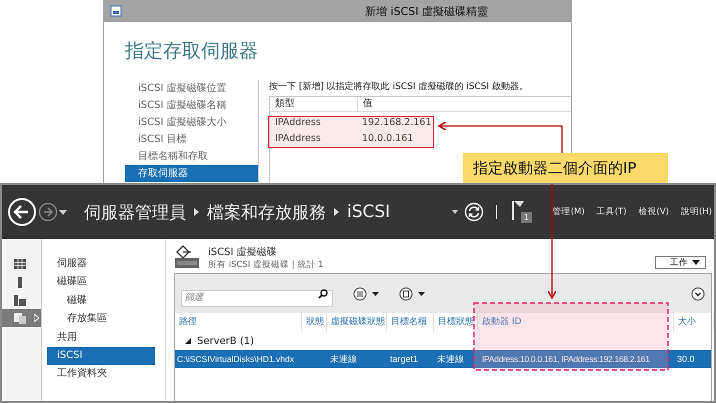  I want to click on instruction-text: 按一下 [新增] 以指定將存取此 iSCSI 虛擬磁碟的 iSCSI 啟動器。, so click(399, 87).